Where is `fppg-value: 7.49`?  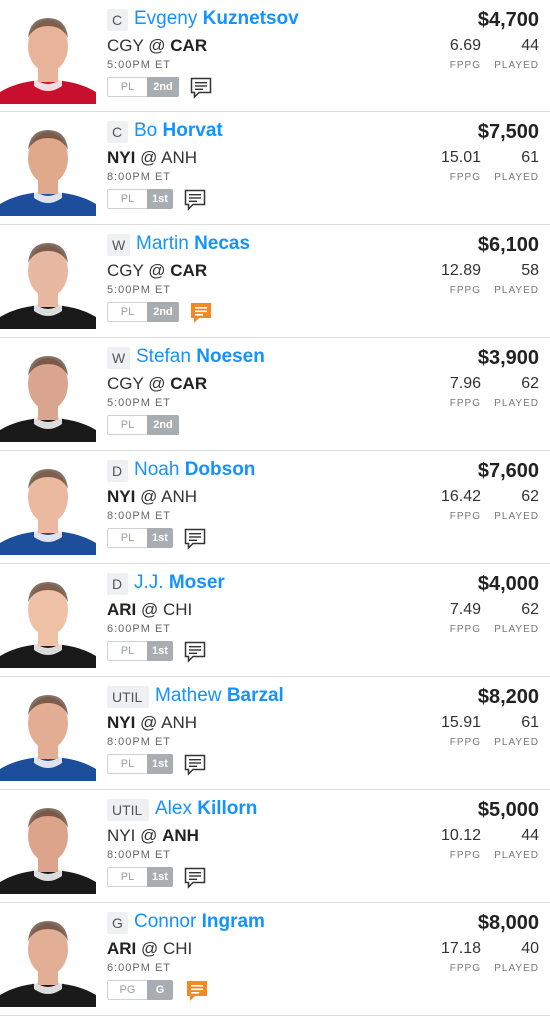
fppg-value: 7.49 is located at coordinates (465, 609).